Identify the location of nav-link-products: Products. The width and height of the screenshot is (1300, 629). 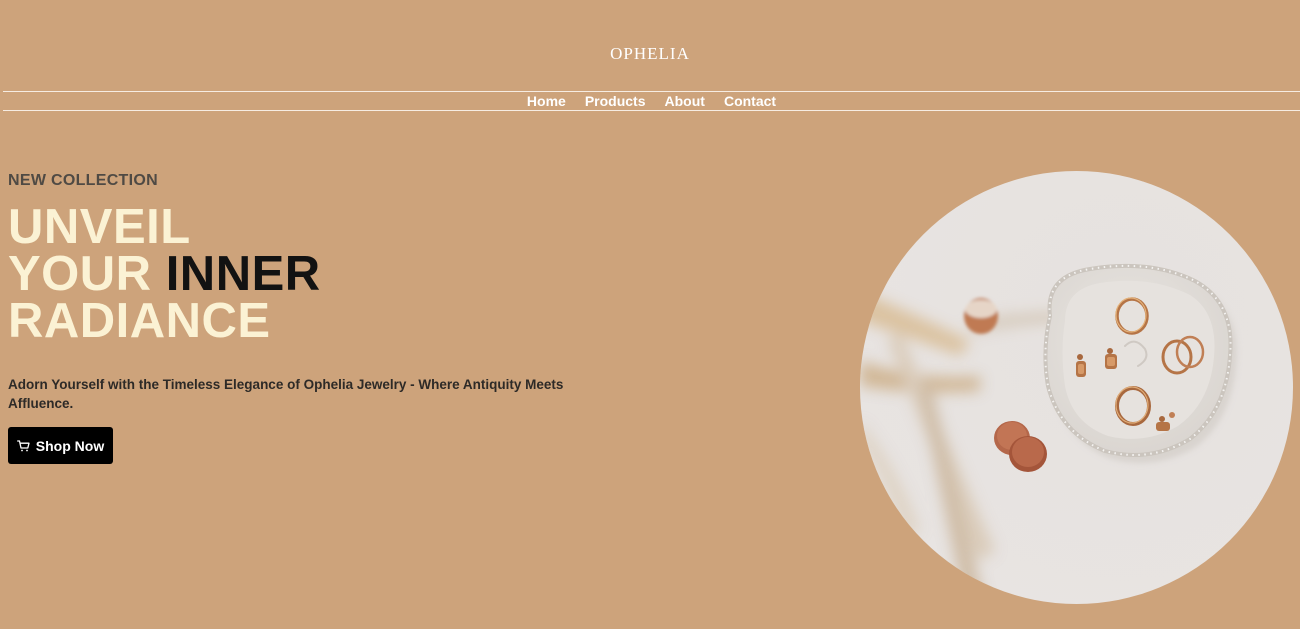
(615, 101).